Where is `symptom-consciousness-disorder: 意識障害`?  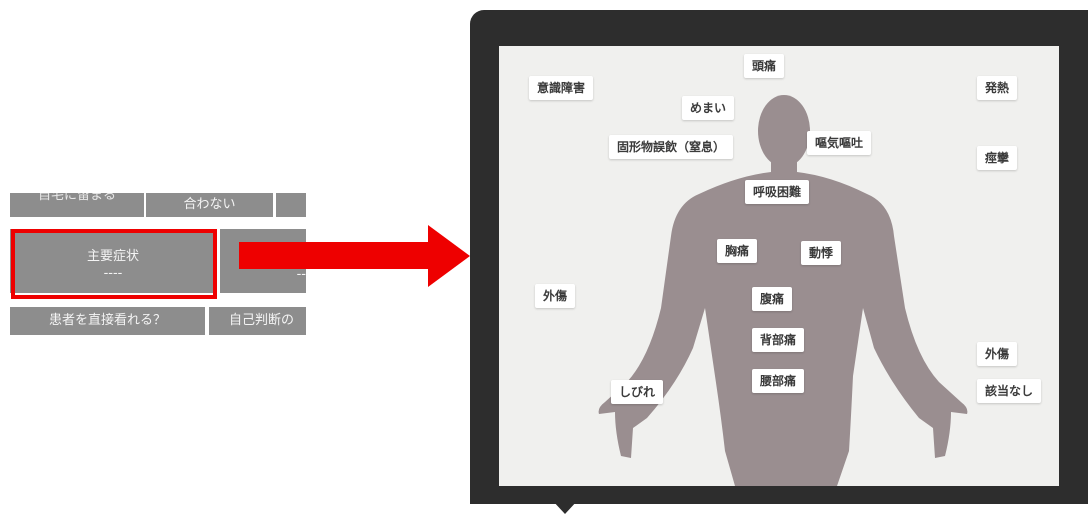
symptom-consciousness-disorder: 意識障害 is located at coordinates (561, 88).